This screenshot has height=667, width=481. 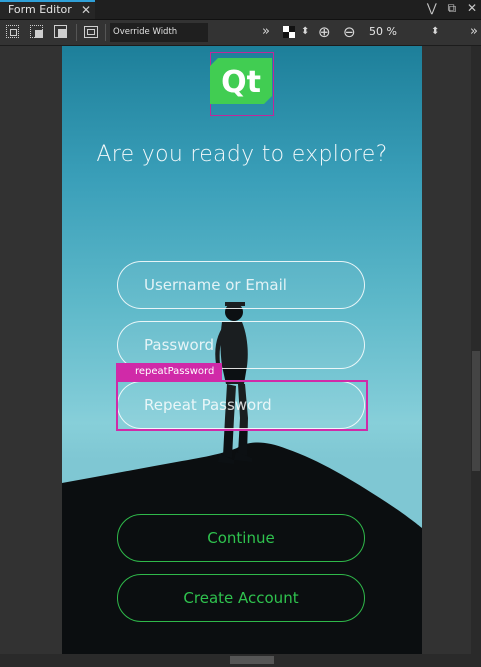 I want to click on toolbar: Override Width » ⬍ ⊕ ⊖ 50 % ⬍ », so click(x=240, y=33).